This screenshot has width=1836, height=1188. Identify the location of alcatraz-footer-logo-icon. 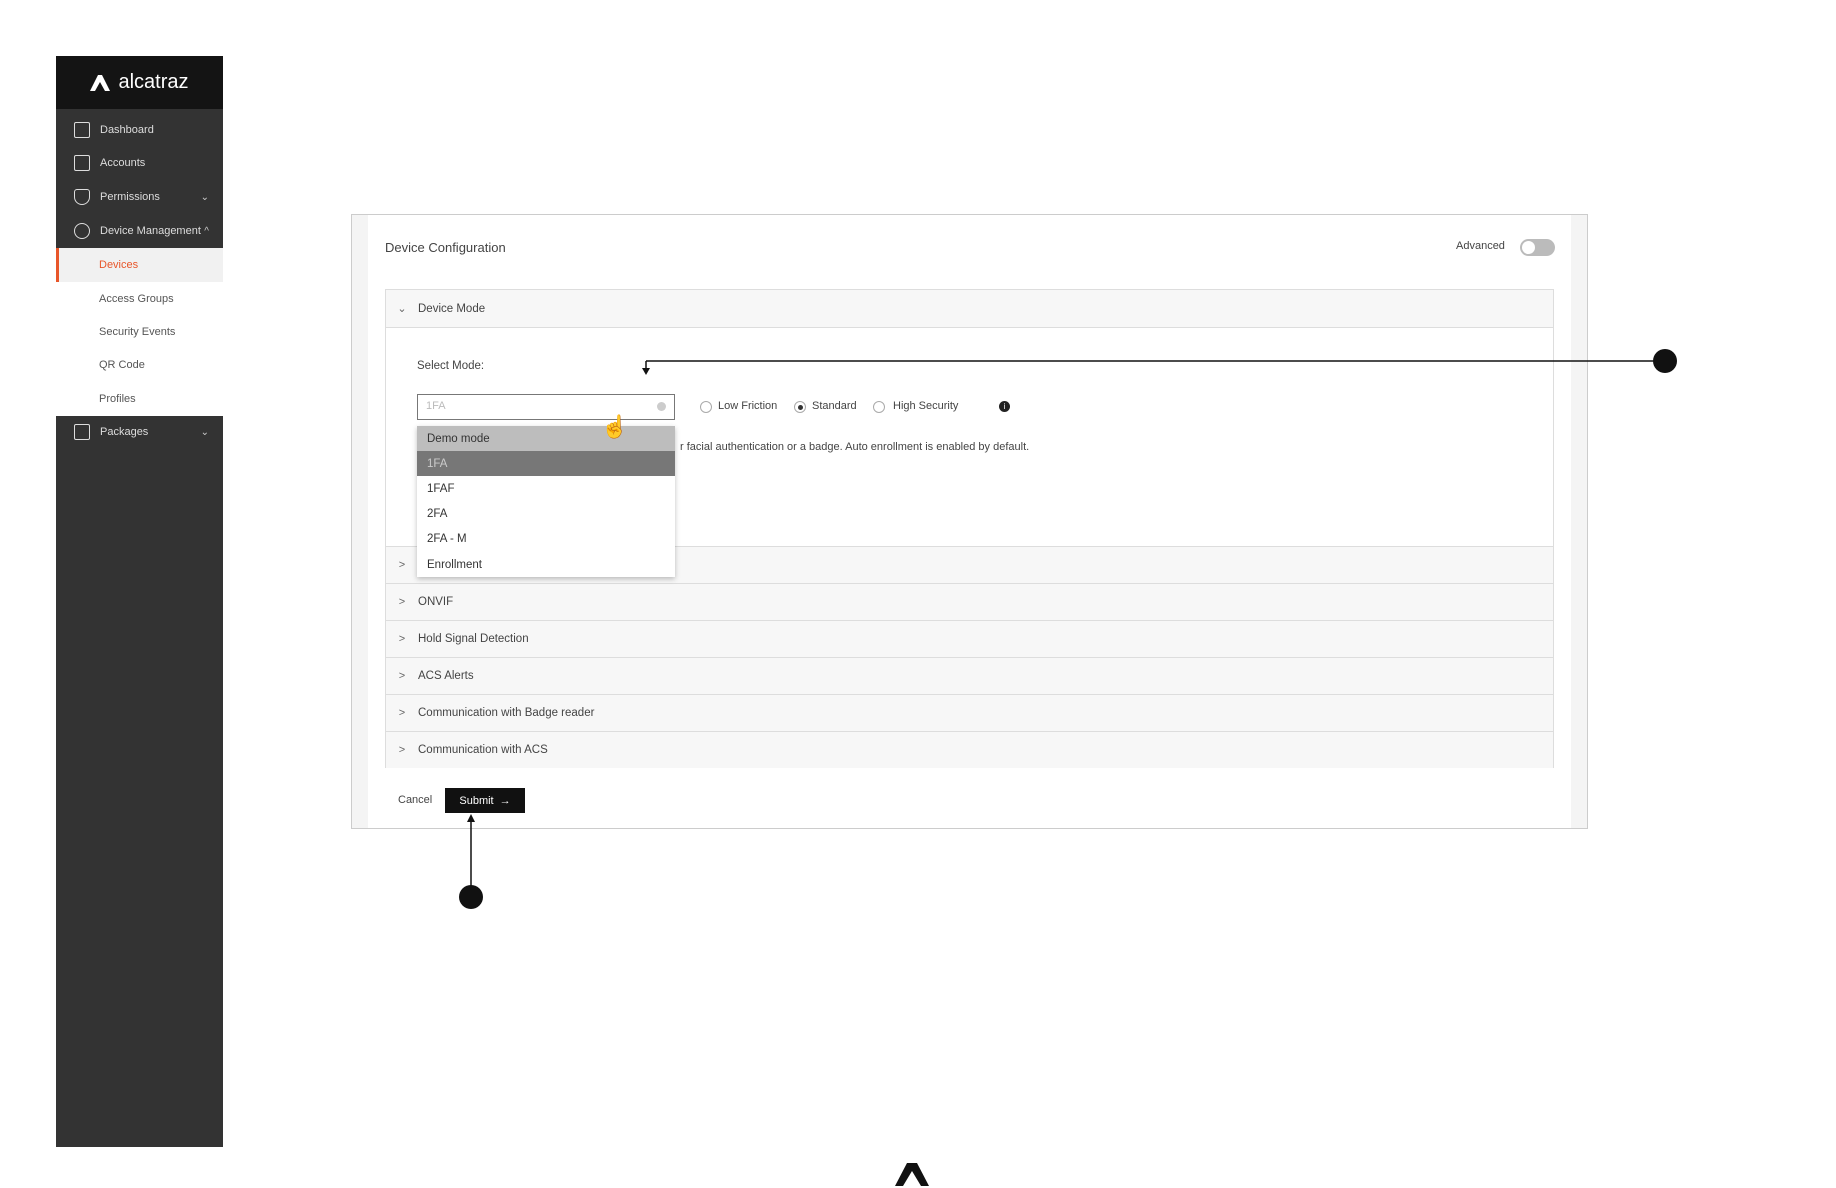
(912, 1174).